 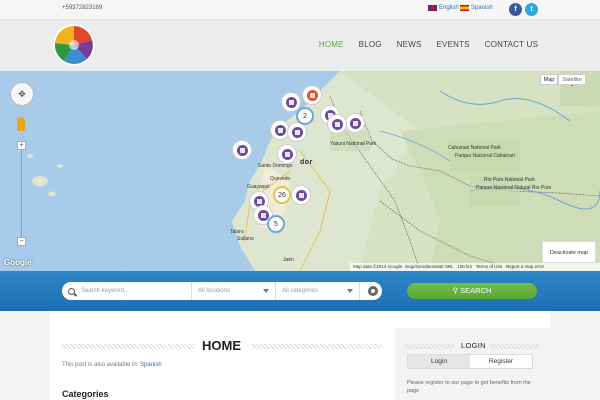 I want to click on categories-select: All categories, so click(x=318, y=291).